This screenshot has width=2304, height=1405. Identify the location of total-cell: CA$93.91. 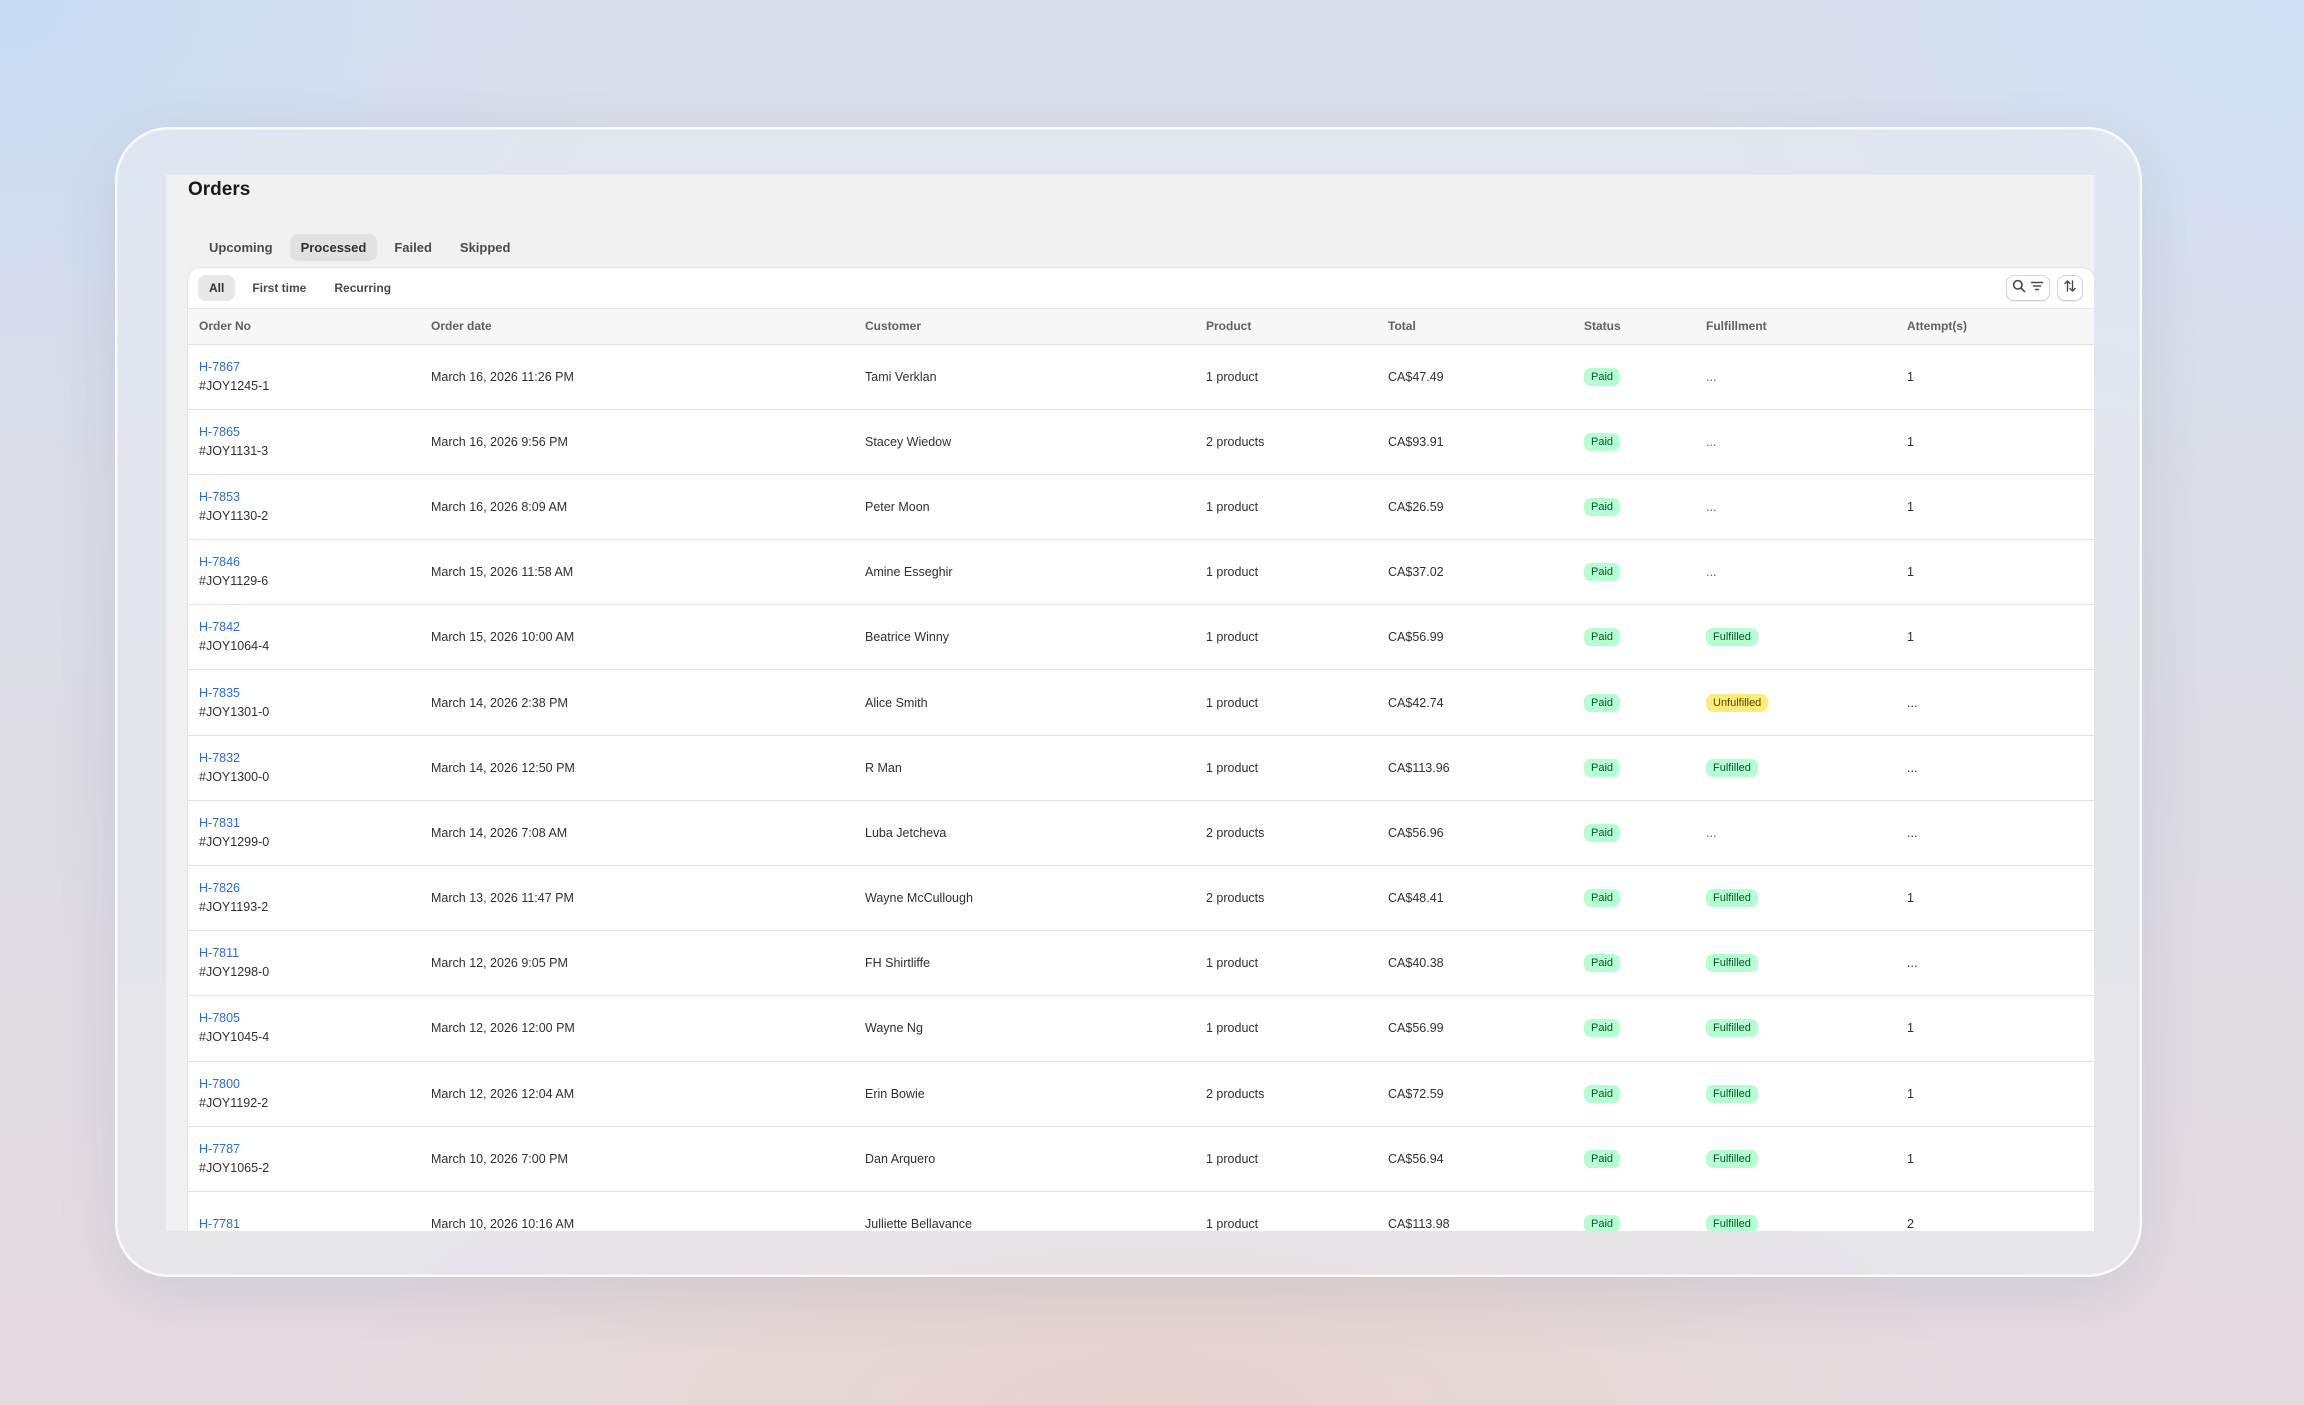
(1416, 441).